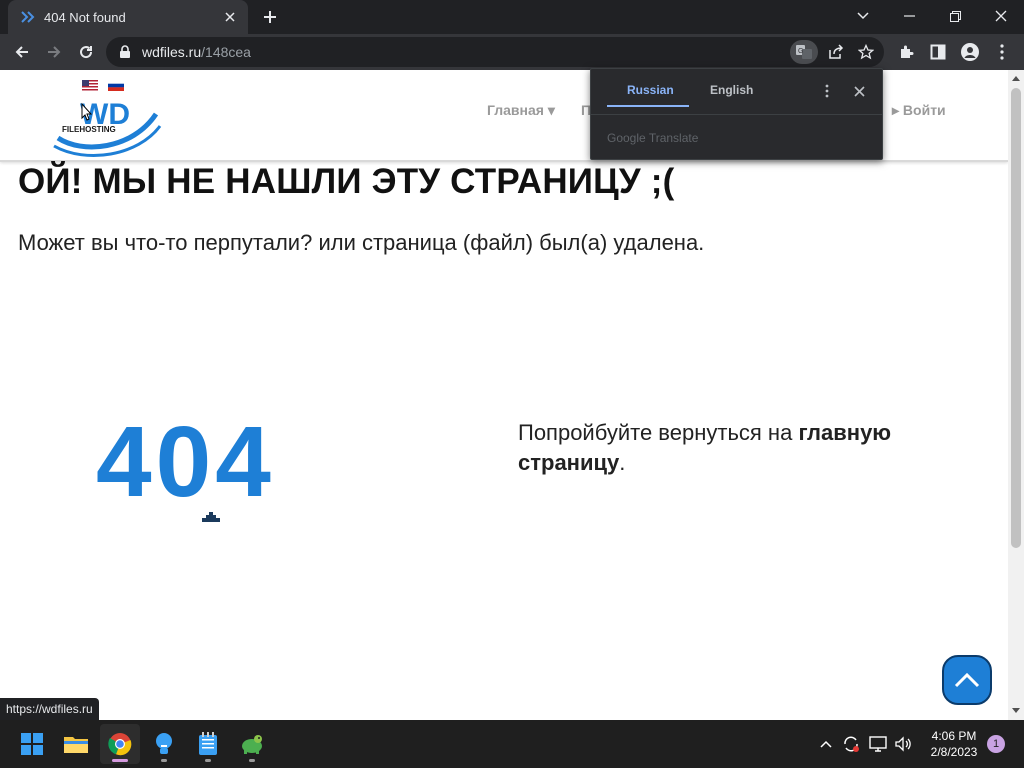 This screenshot has height=768, width=1024. I want to click on notepad-icon, so click(208, 743).